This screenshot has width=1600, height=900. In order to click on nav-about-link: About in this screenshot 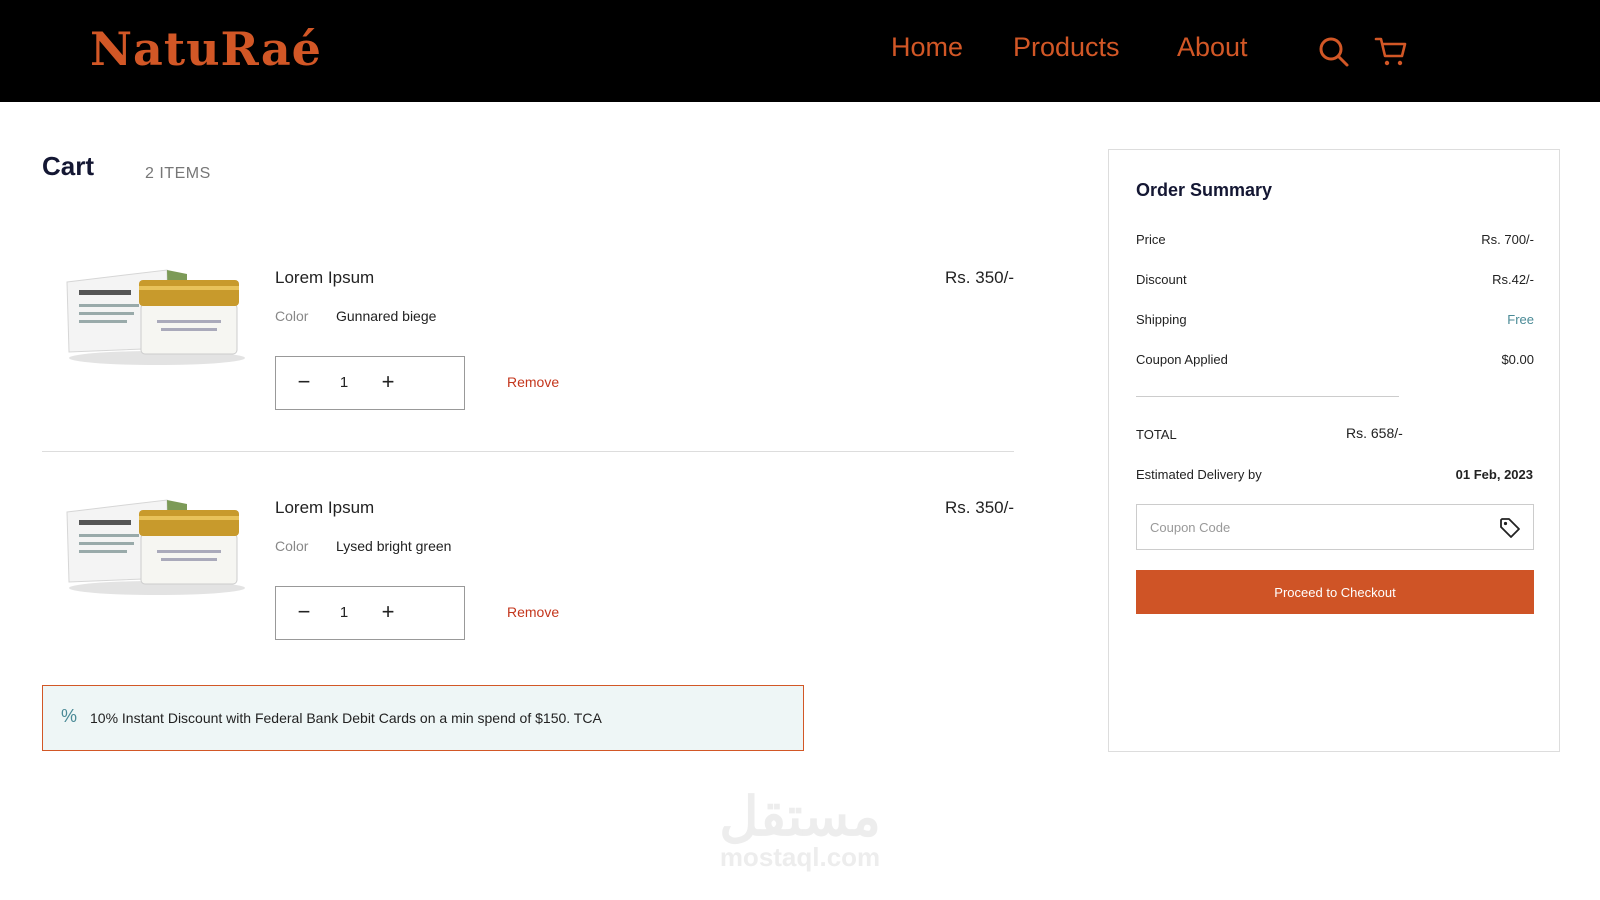, I will do `click(1212, 47)`.